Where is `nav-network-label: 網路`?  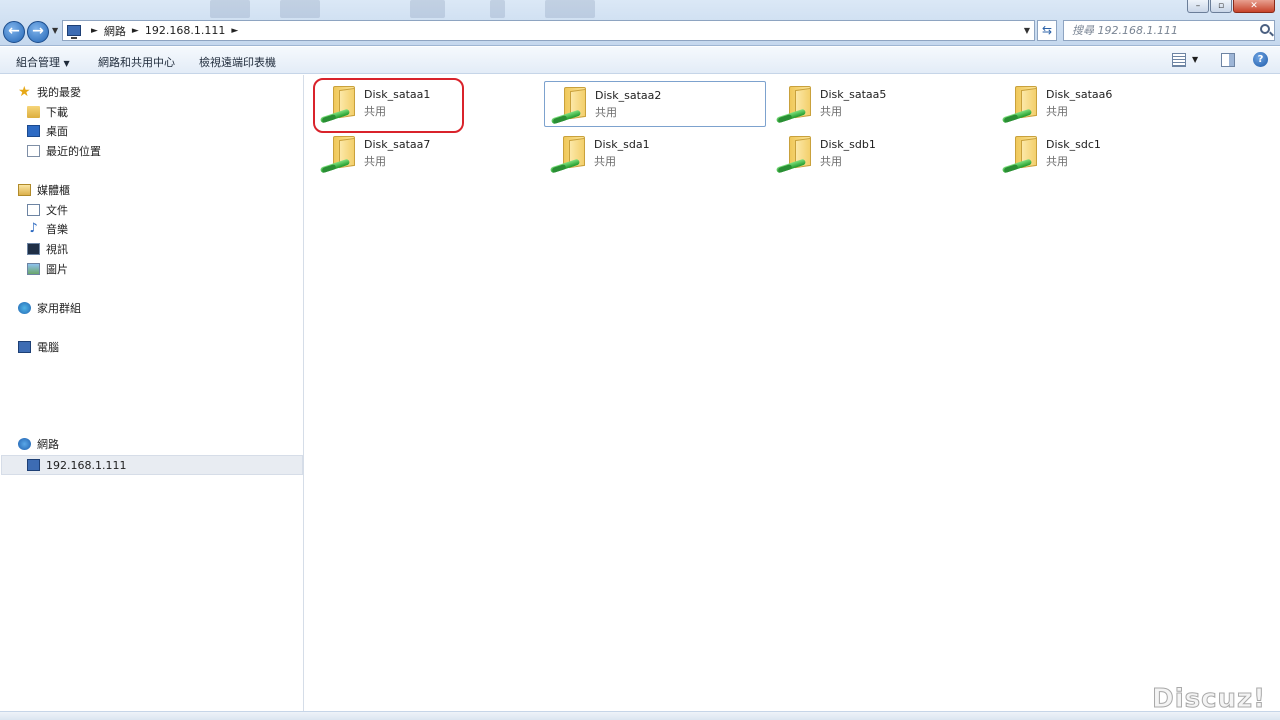
nav-network-label: 網路 is located at coordinates (48, 444).